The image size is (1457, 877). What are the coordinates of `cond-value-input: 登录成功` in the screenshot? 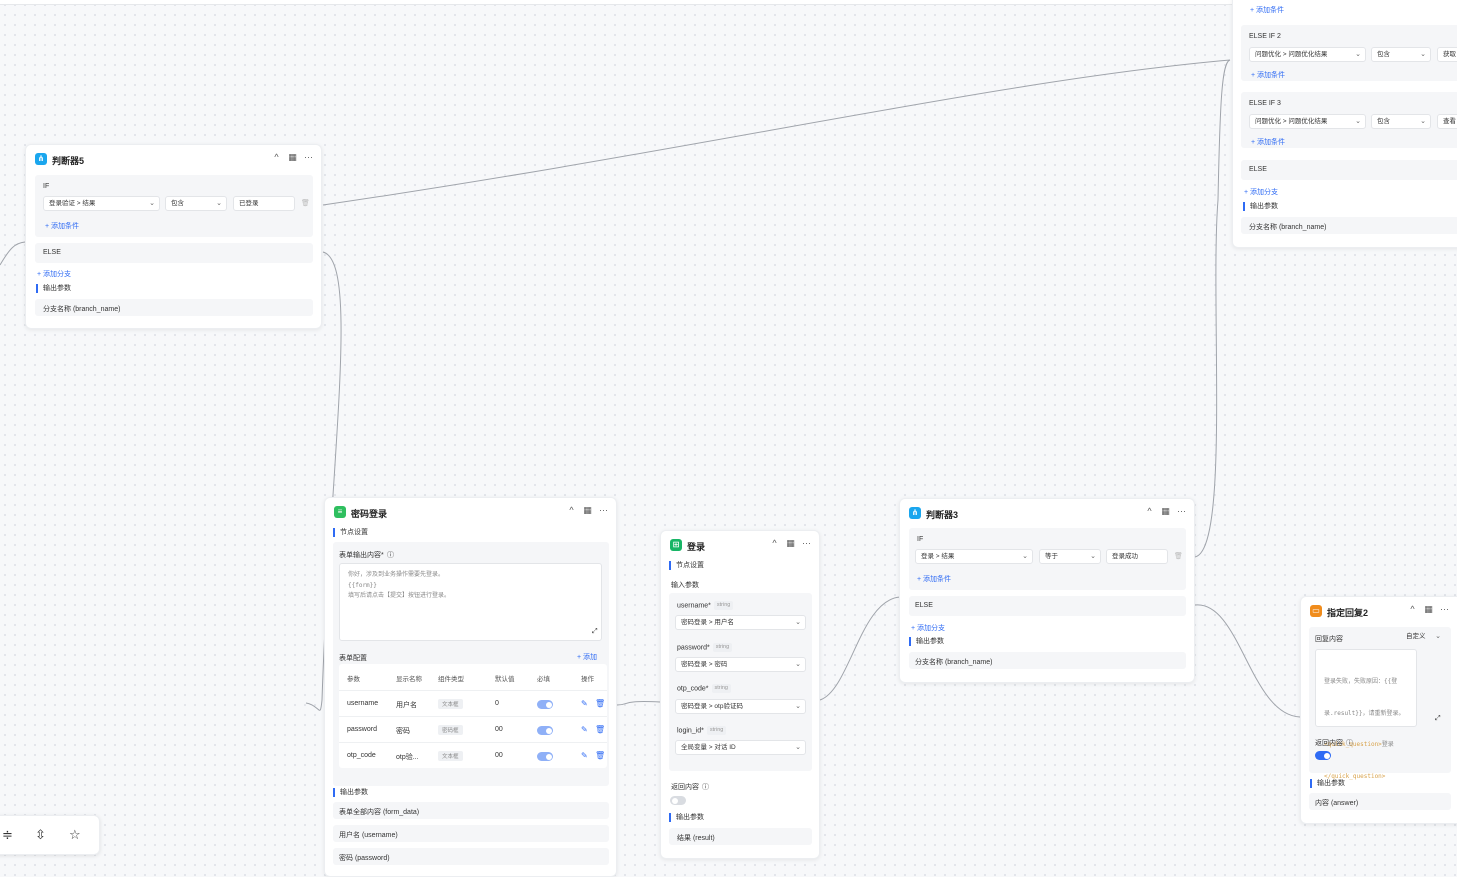 It's located at (1137, 556).